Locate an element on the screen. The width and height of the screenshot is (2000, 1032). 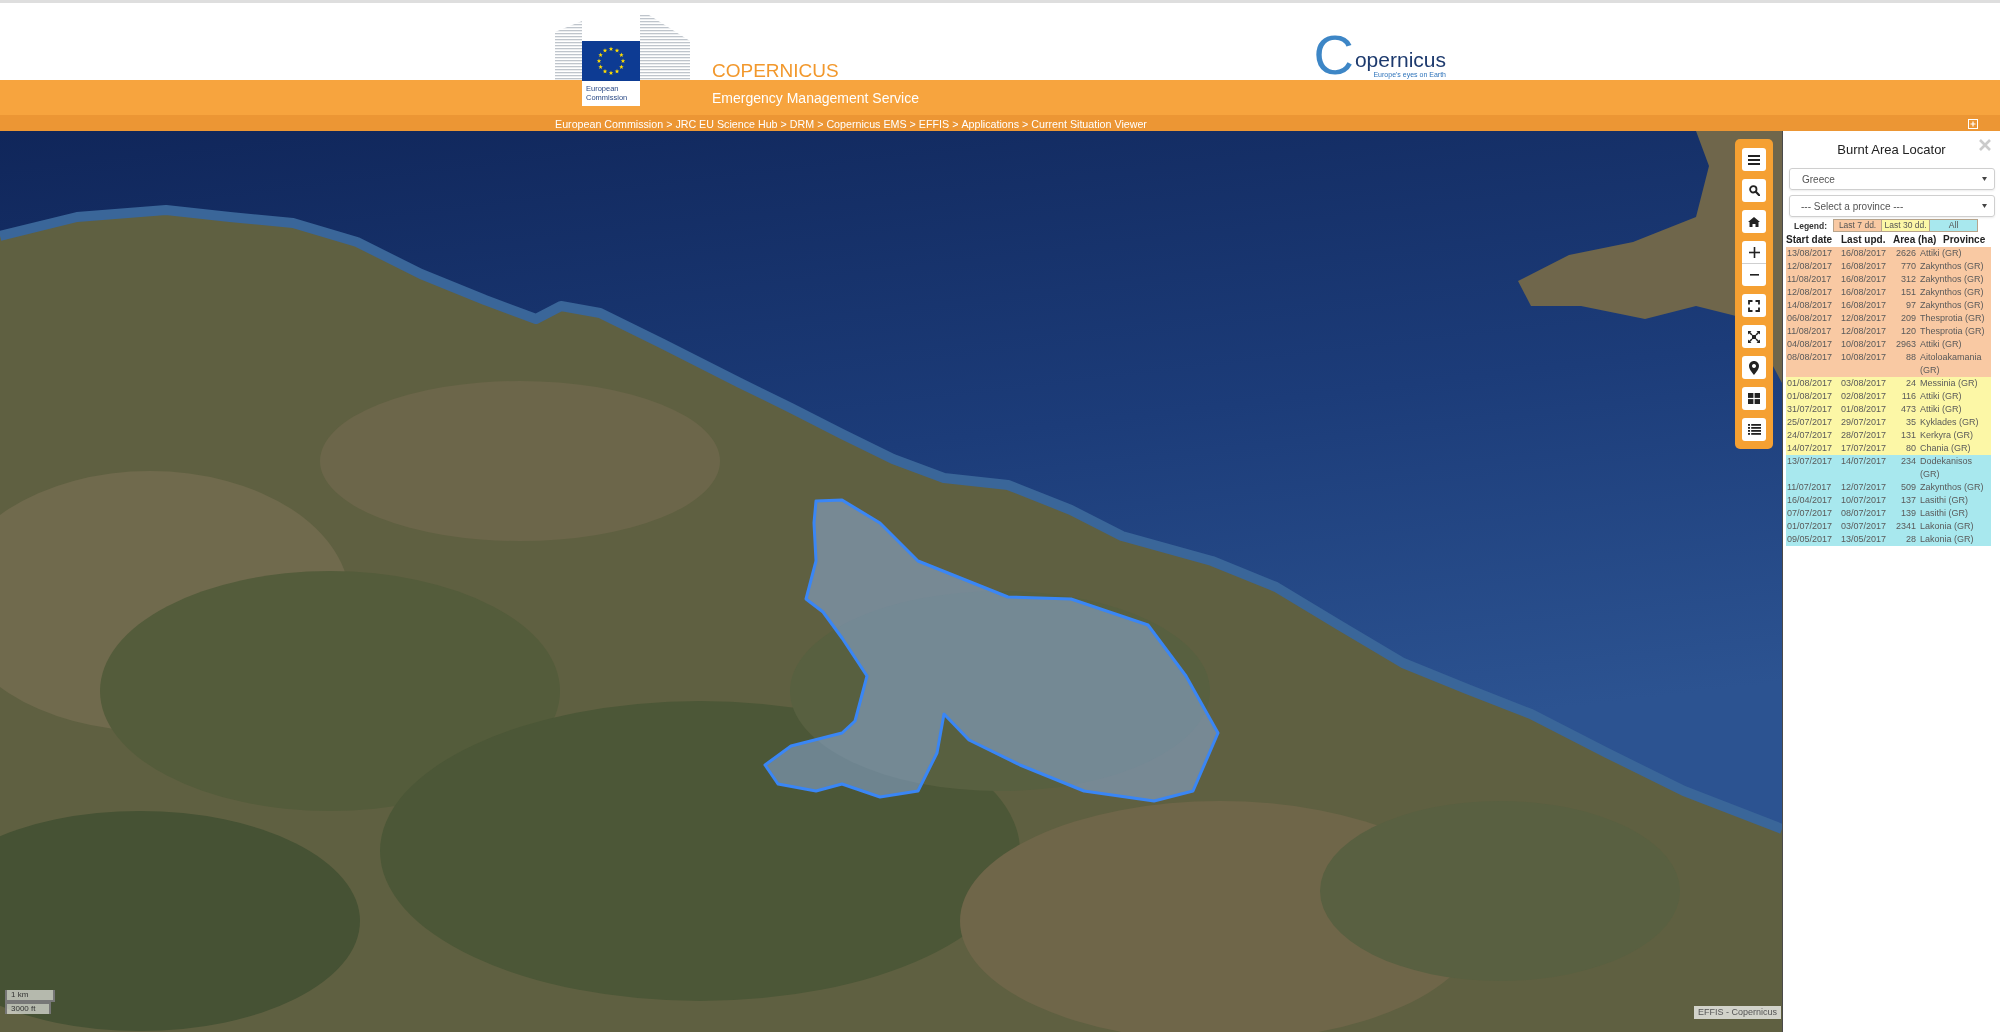
table-row: 01/08/2017 03/08/2017 24 Messinia (GR) is located at coordinates (1888, 383).